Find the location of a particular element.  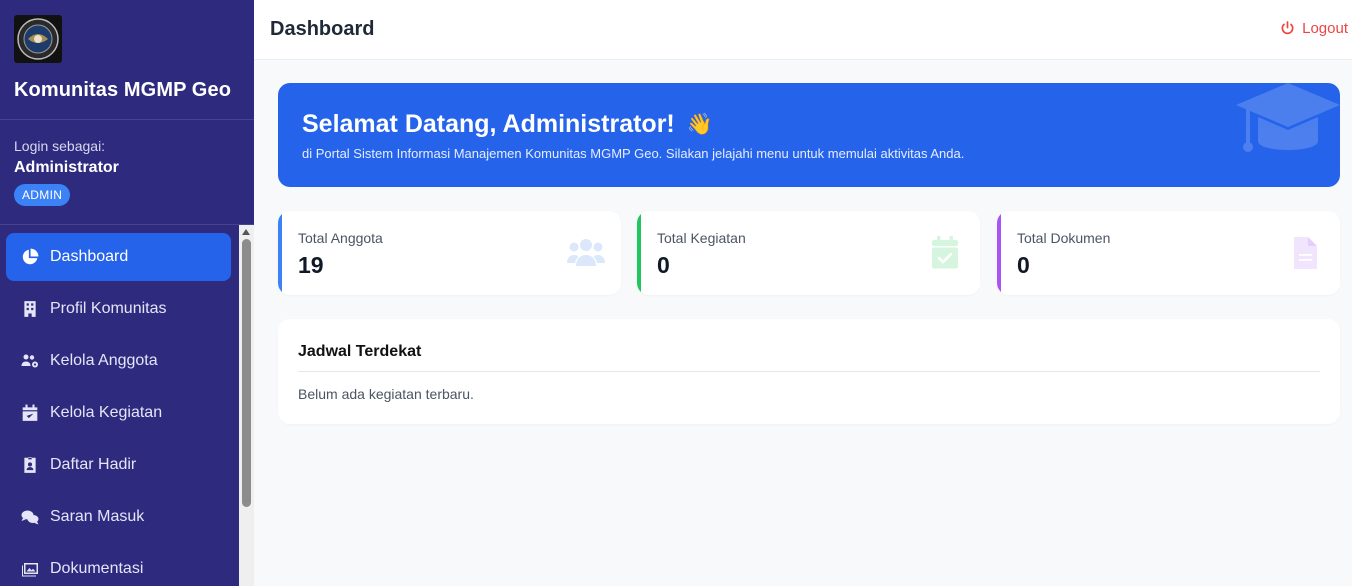

sidebar-item-label: Daftar Hadir is located at coordinates (93, 464).